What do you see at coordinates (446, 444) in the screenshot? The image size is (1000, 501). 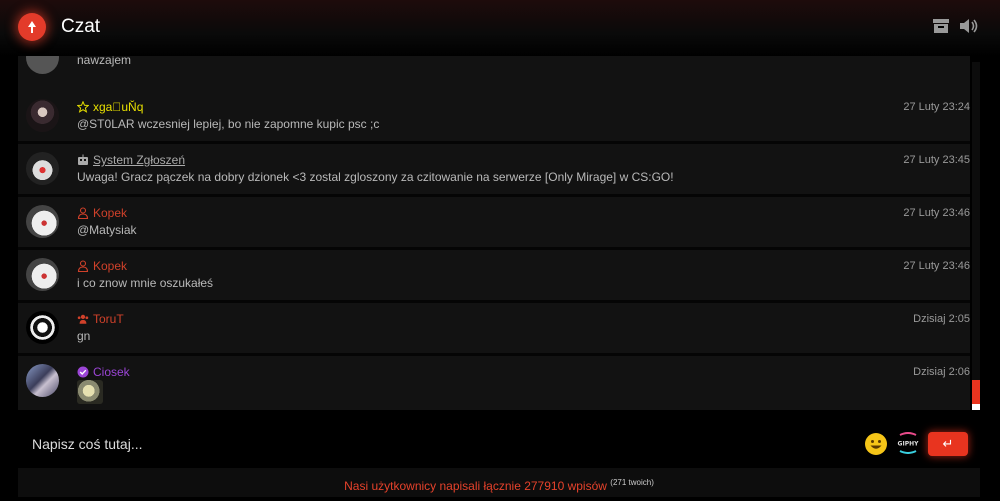 I see `message-input` at bounding box center [446, 444].